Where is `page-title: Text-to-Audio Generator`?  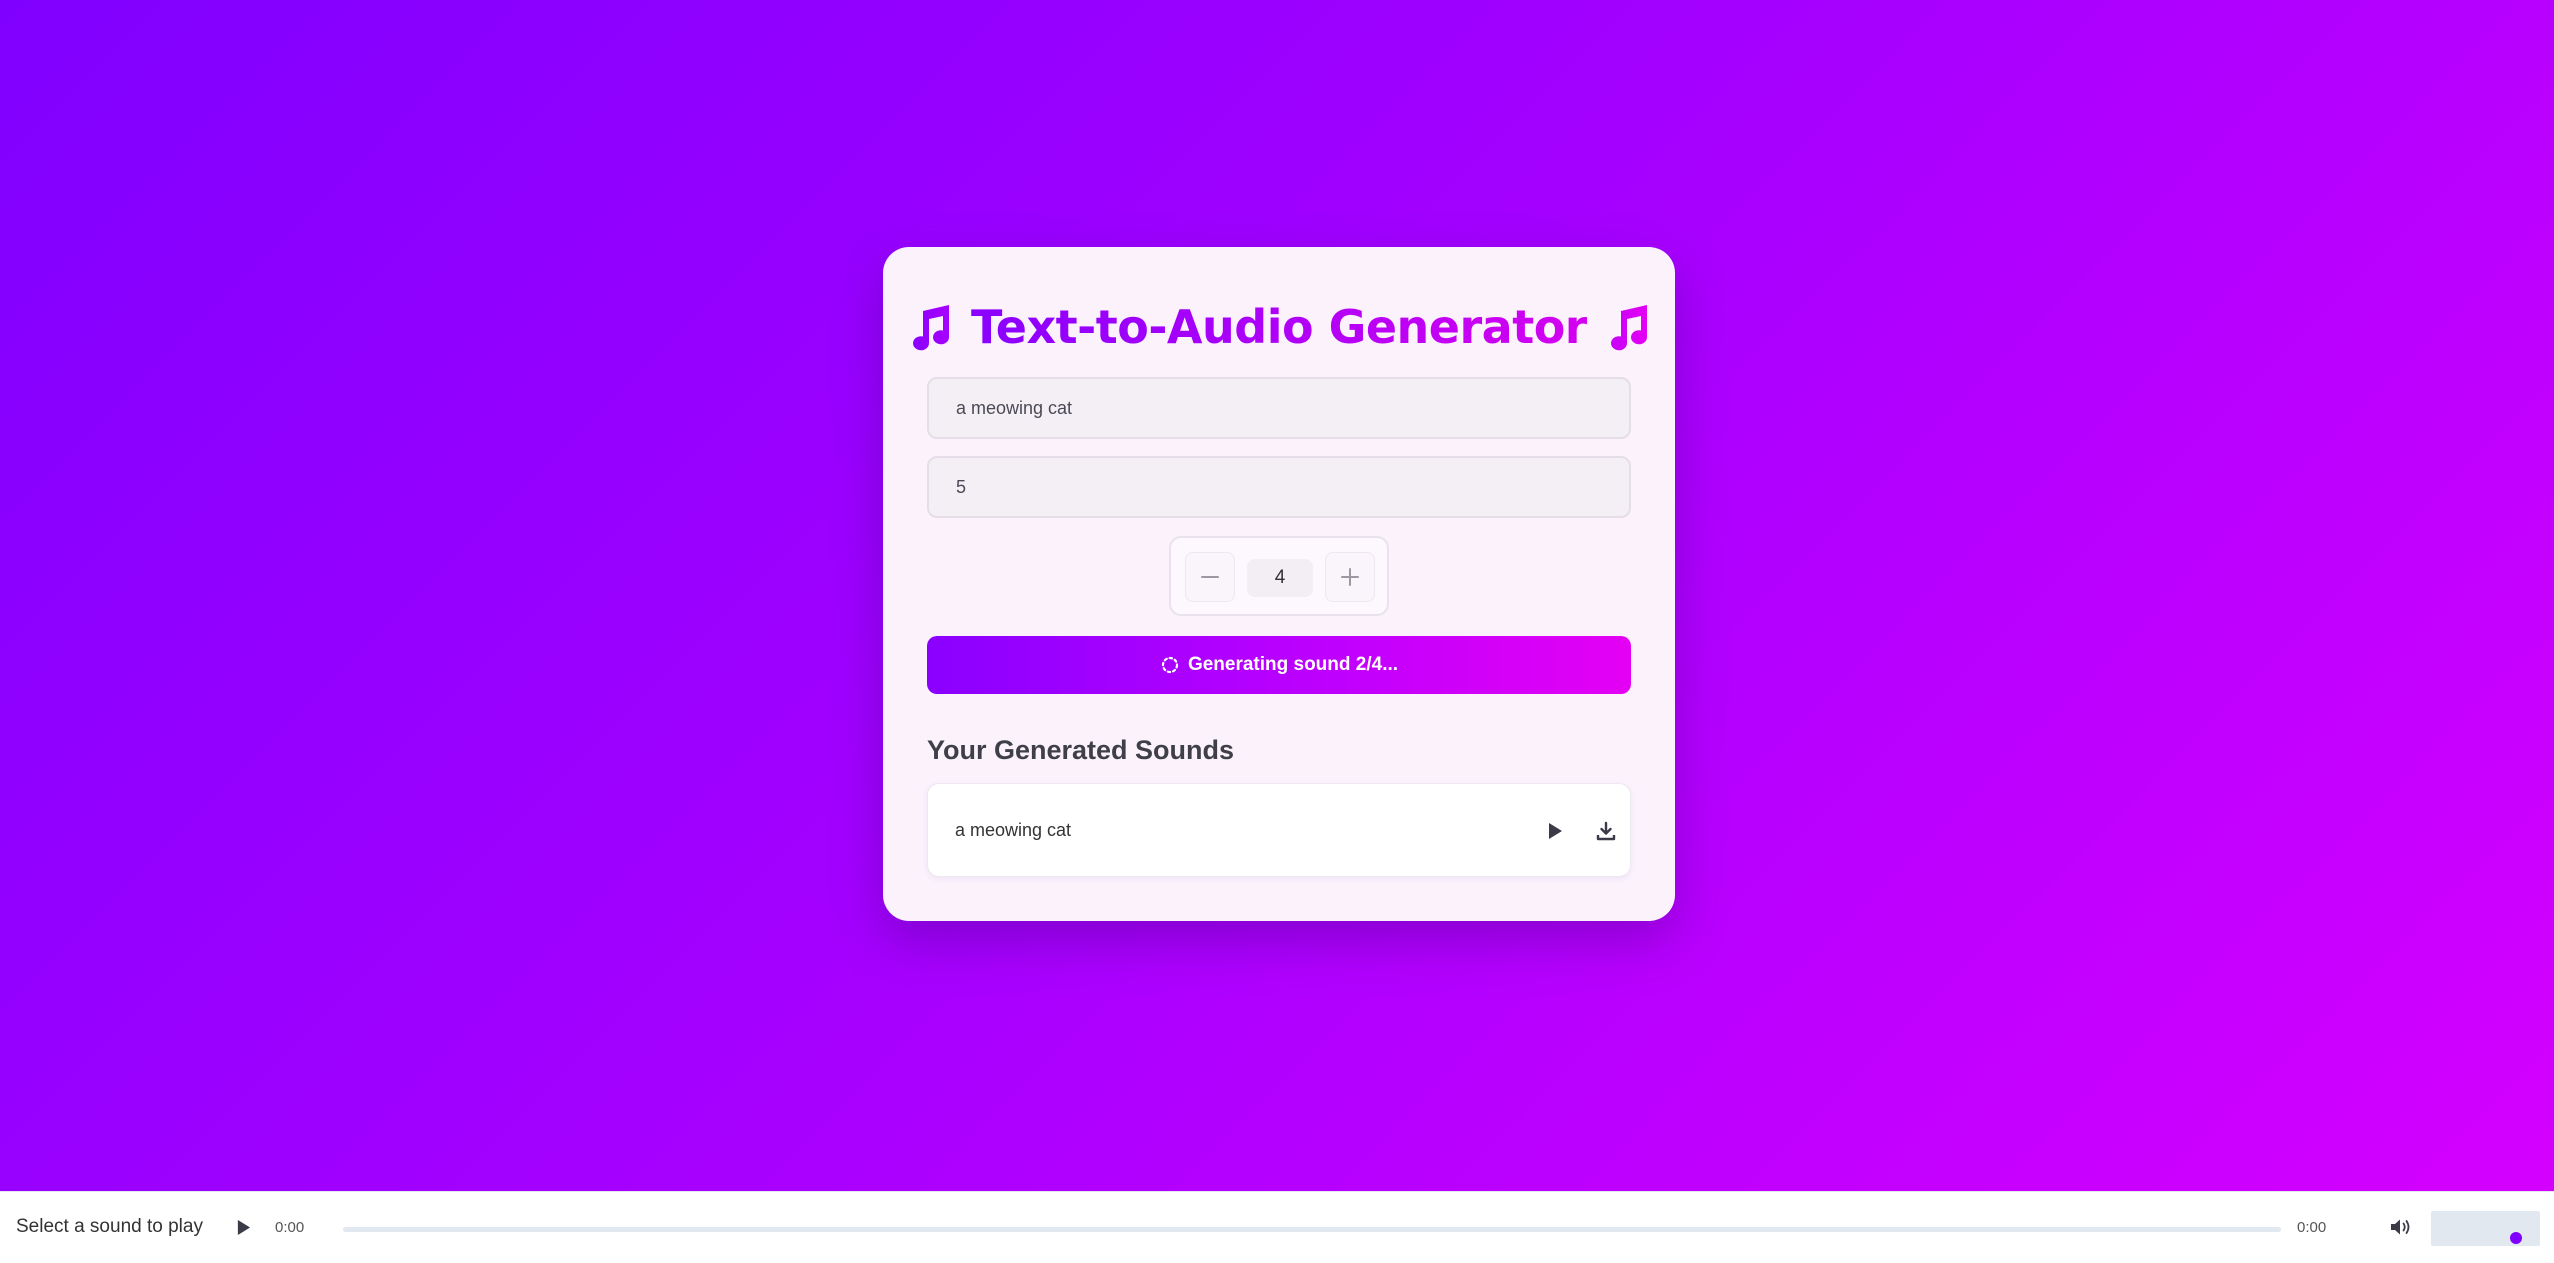 page-title: Text-to-Audio Generator is located at coordinates (1279, 327).